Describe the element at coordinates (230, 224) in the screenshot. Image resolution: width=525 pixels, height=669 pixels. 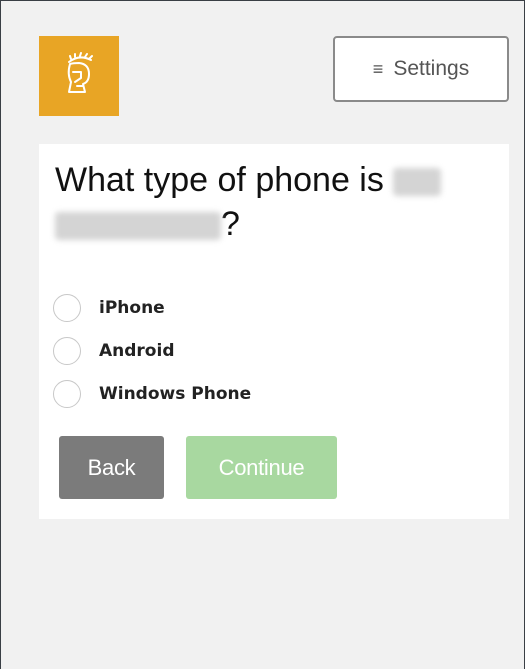
I see `question-mark: ?` at that location.